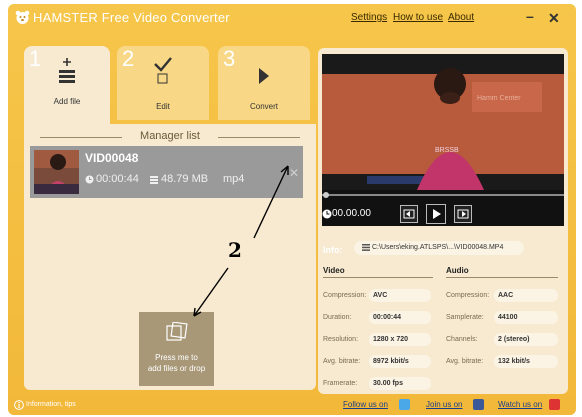 This screenshot has width=582, height=417. I want to click on rewind-button, so click(409, 214).